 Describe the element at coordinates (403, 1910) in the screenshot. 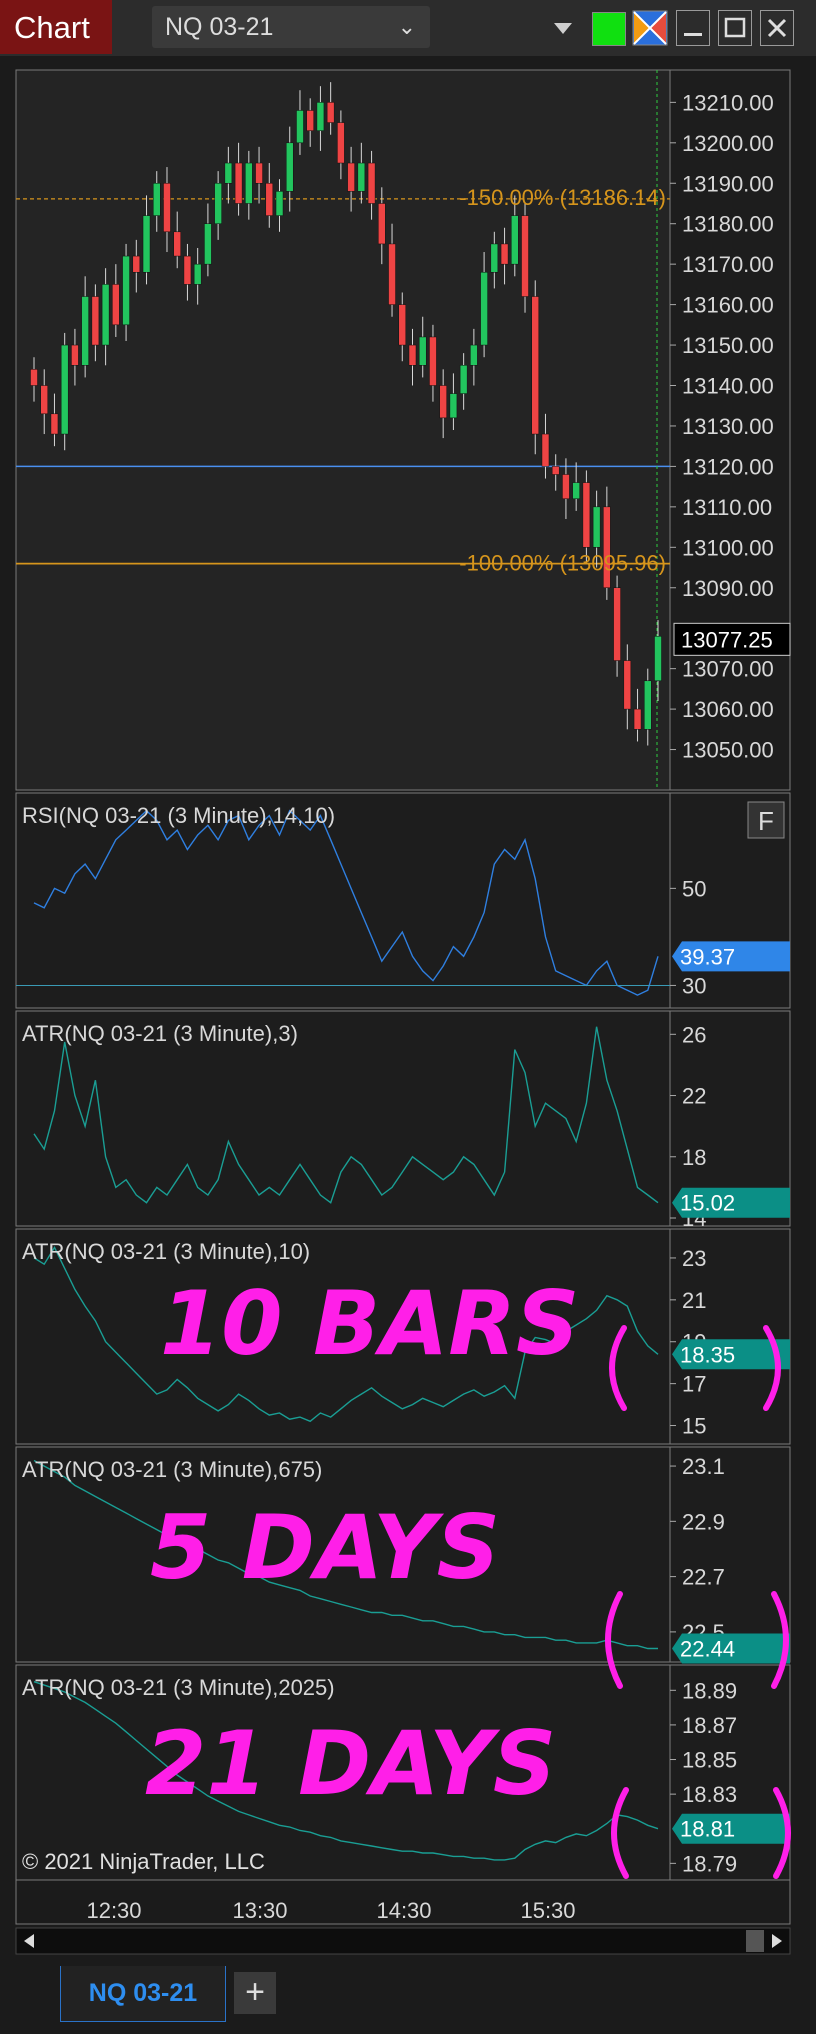

I see `time-tick-label: 14:30` at that location.